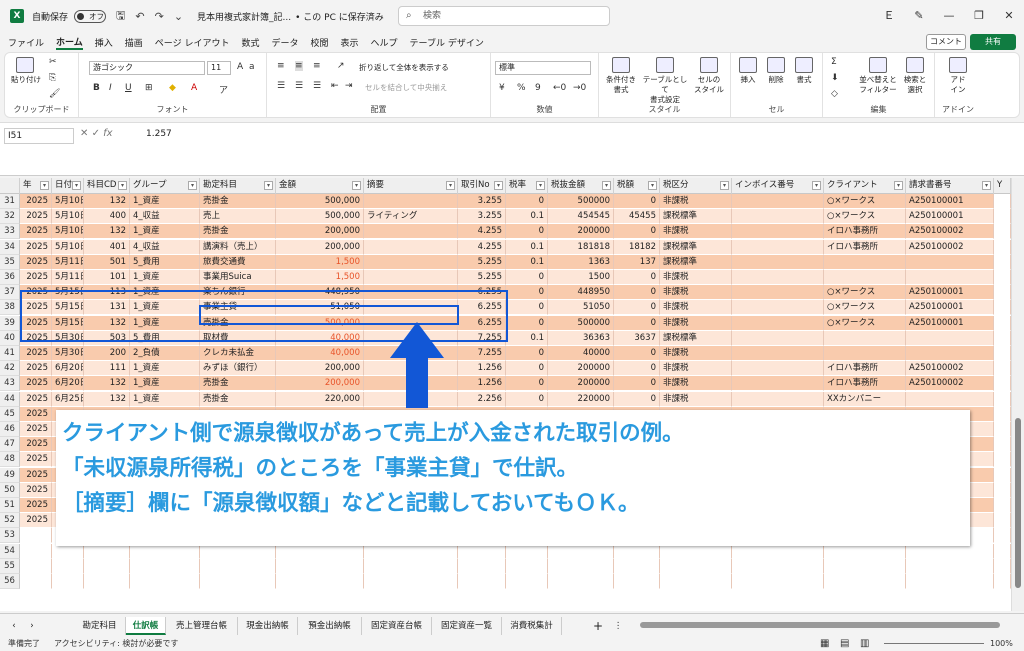 The height and width of the screenshot is (651, 1024). What do you see at coordinates (96, 133) in the screenshot?
I see `enter-icon: ✓` at bounding box center [96, 133].